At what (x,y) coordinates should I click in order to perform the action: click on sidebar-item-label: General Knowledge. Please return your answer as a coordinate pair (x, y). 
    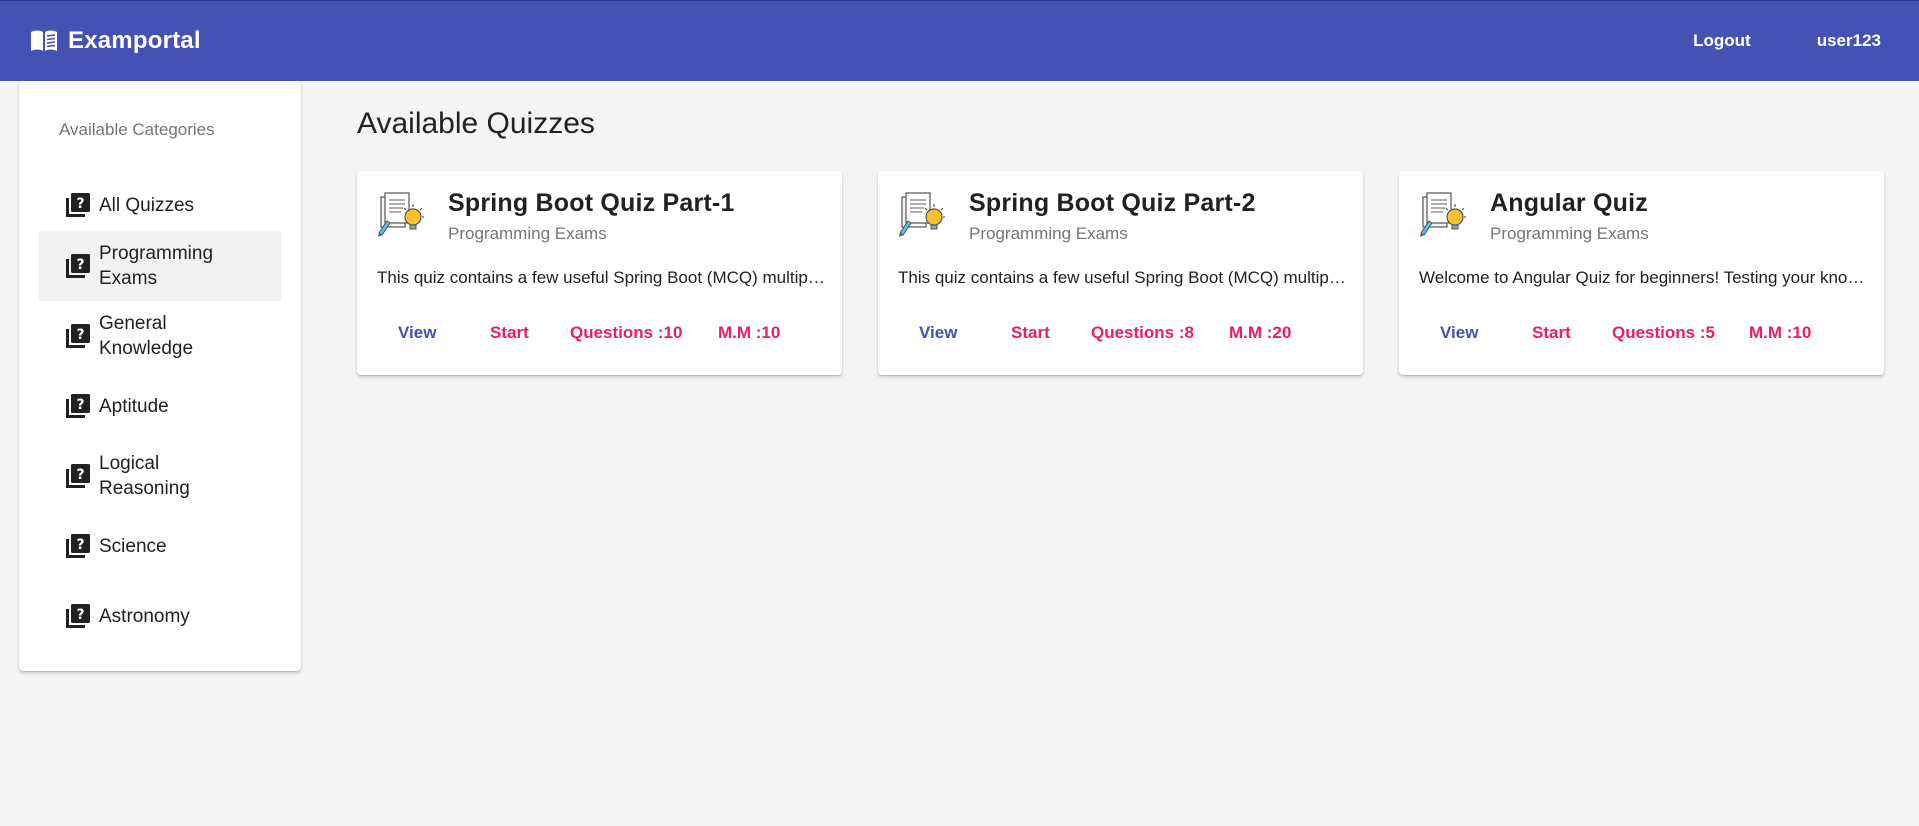
    Looking at the image, I should click on (146, 336).